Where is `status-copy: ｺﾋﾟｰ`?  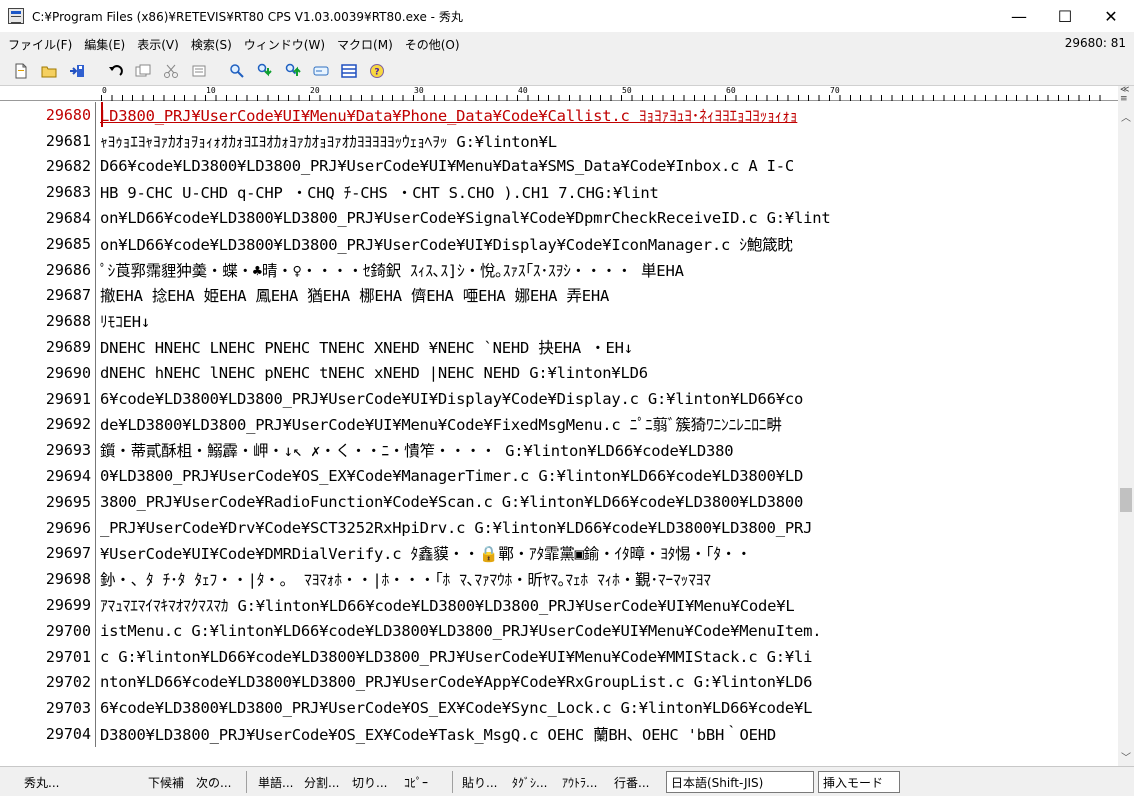
status-copy: ｺﾋﾟｰ is located at coordinates (416, 782).